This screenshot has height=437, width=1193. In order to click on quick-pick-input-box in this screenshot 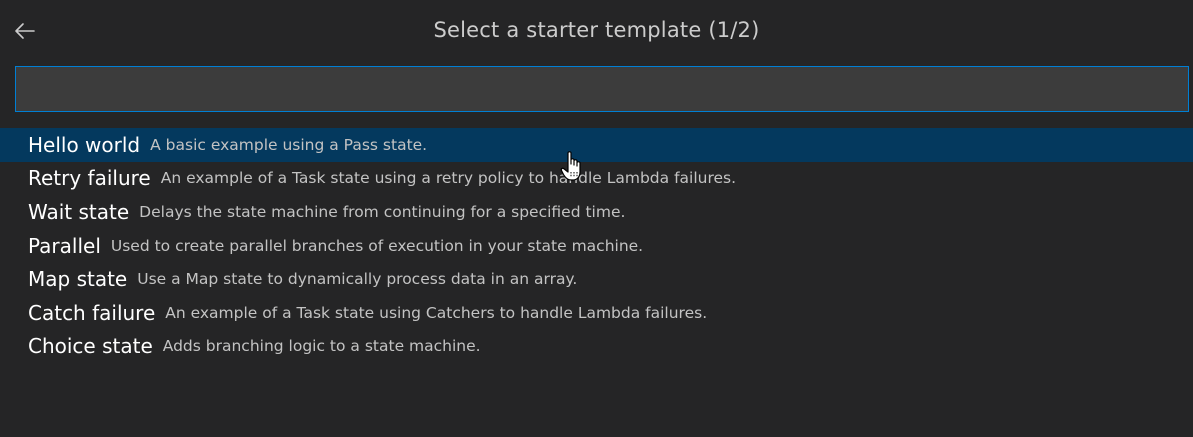, I will do `click(602, 89)`.